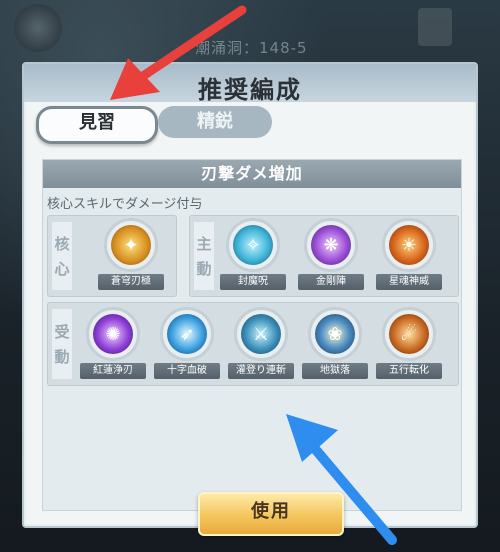  Describe the element at coordinates (271, 514) in the screenshot. I see `use-button: 使用` at that location.